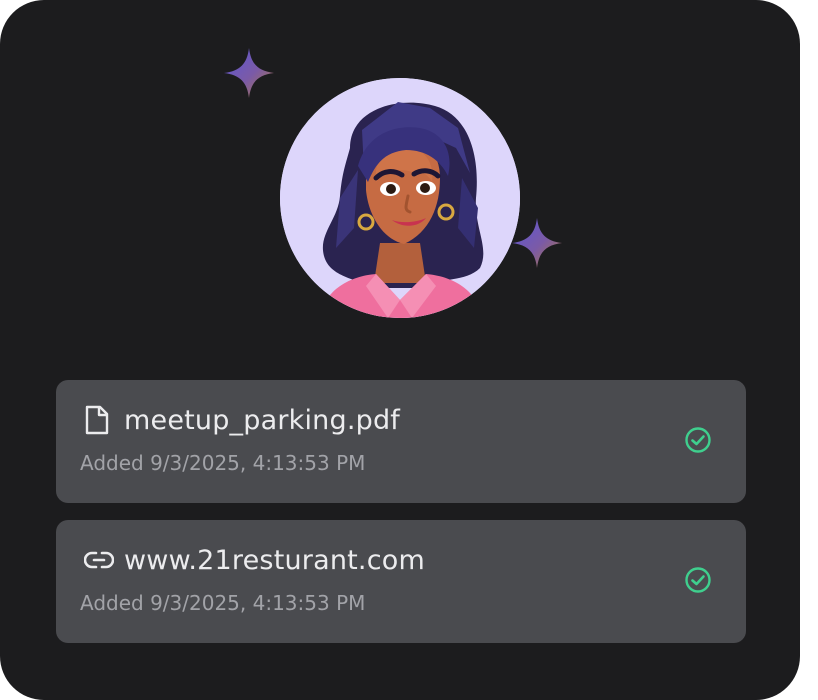 This screenshot has width=818, height=700. Describe the element at coordinates (262, 420) in the screenshot. I see `source-title: meetup_parking.pdf` at that location.